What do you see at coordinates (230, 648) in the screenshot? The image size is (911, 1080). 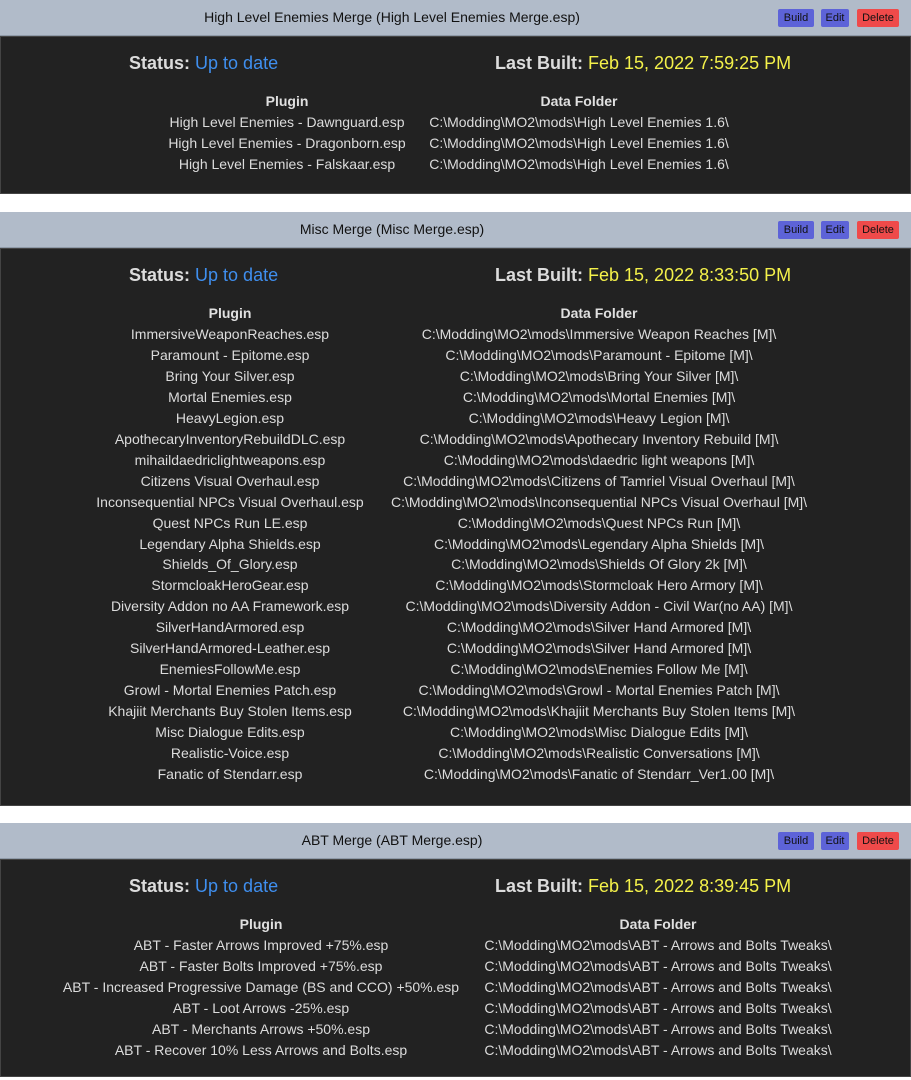 I see `plugin-cell: SilverHandArmored-Leather.esp` at bounding box center [230, 648].